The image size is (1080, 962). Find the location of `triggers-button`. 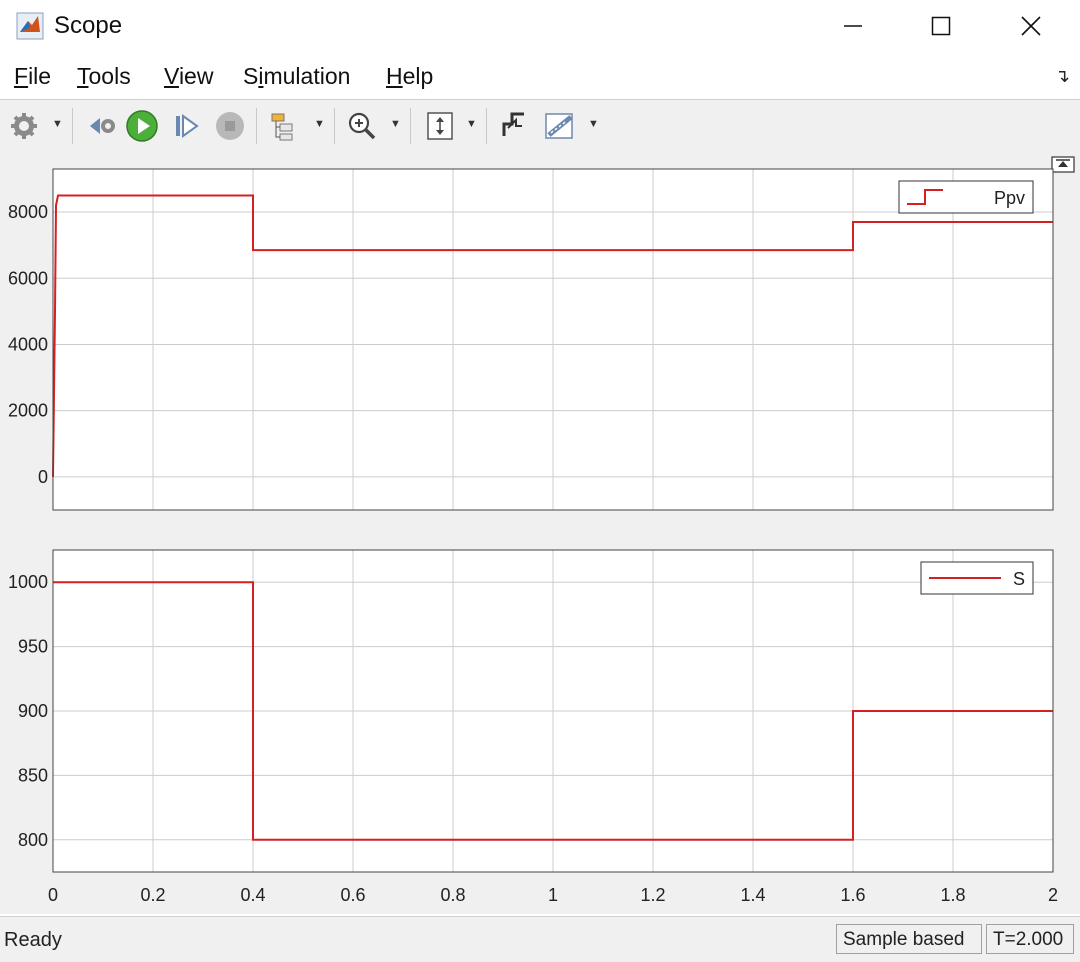

triggers-button is located at coordinates (514, 126).